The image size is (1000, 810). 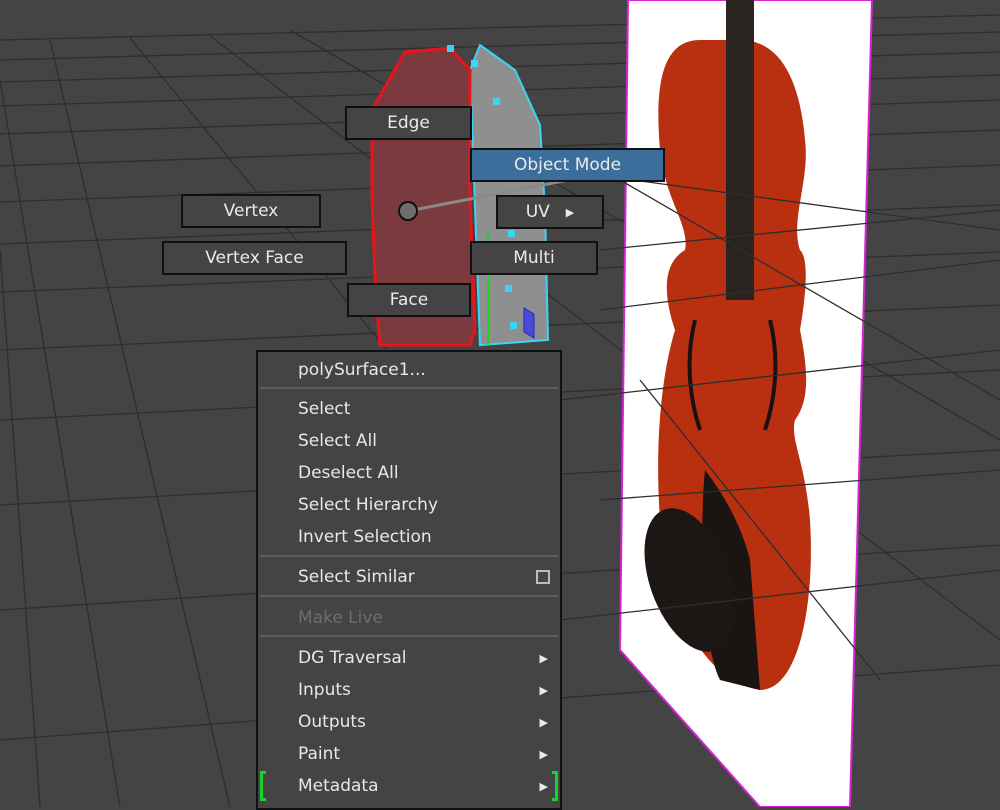 I want to click on menu-item-select: Select, so click(x=429, y=409).